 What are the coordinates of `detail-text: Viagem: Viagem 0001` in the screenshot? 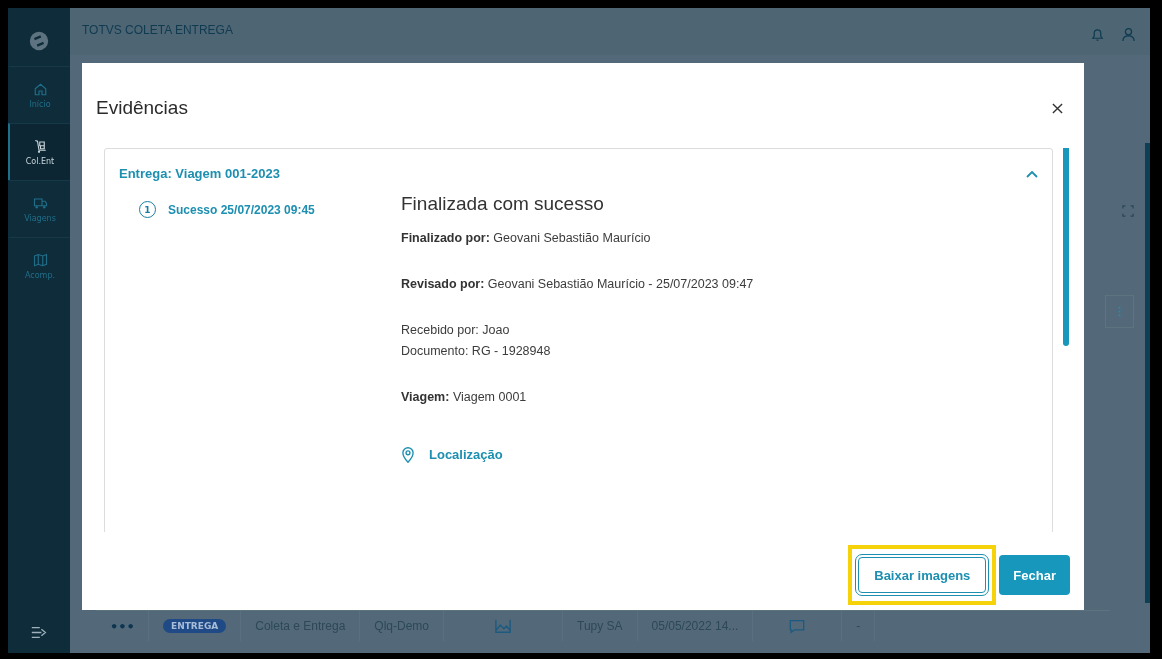 It's located at (464, 397).